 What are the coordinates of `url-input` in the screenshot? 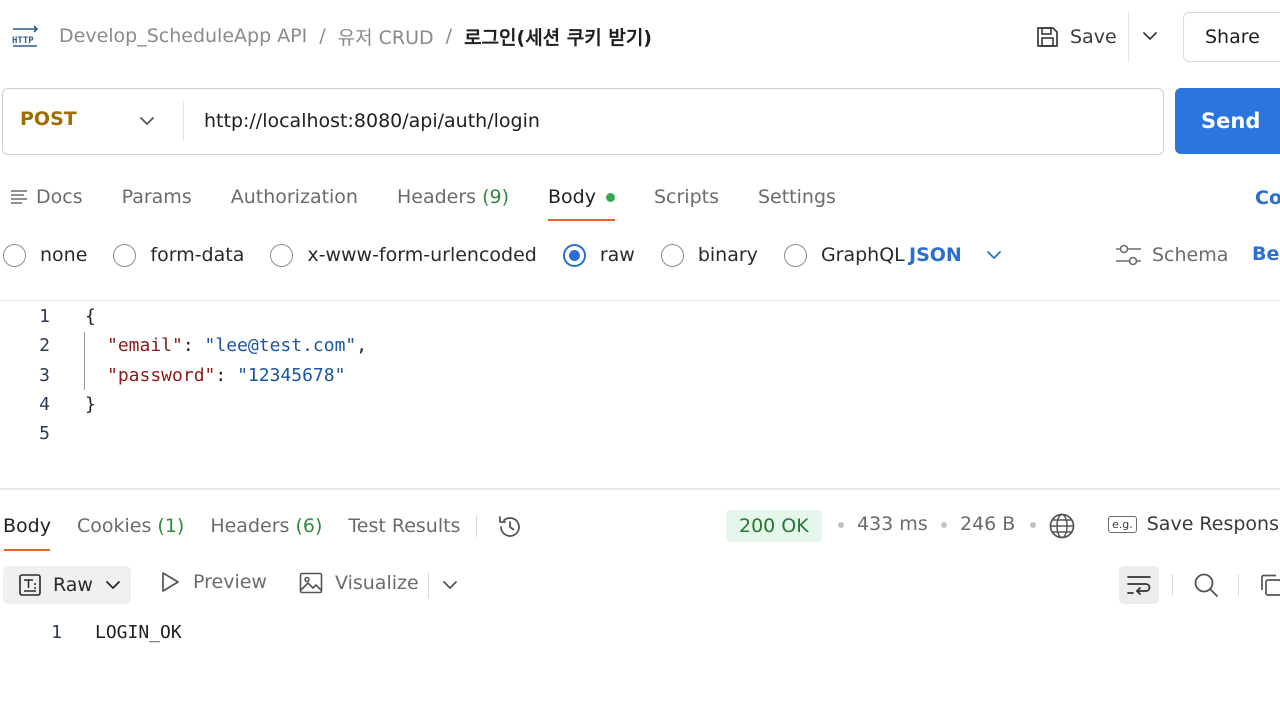 It's located at (674, 121).